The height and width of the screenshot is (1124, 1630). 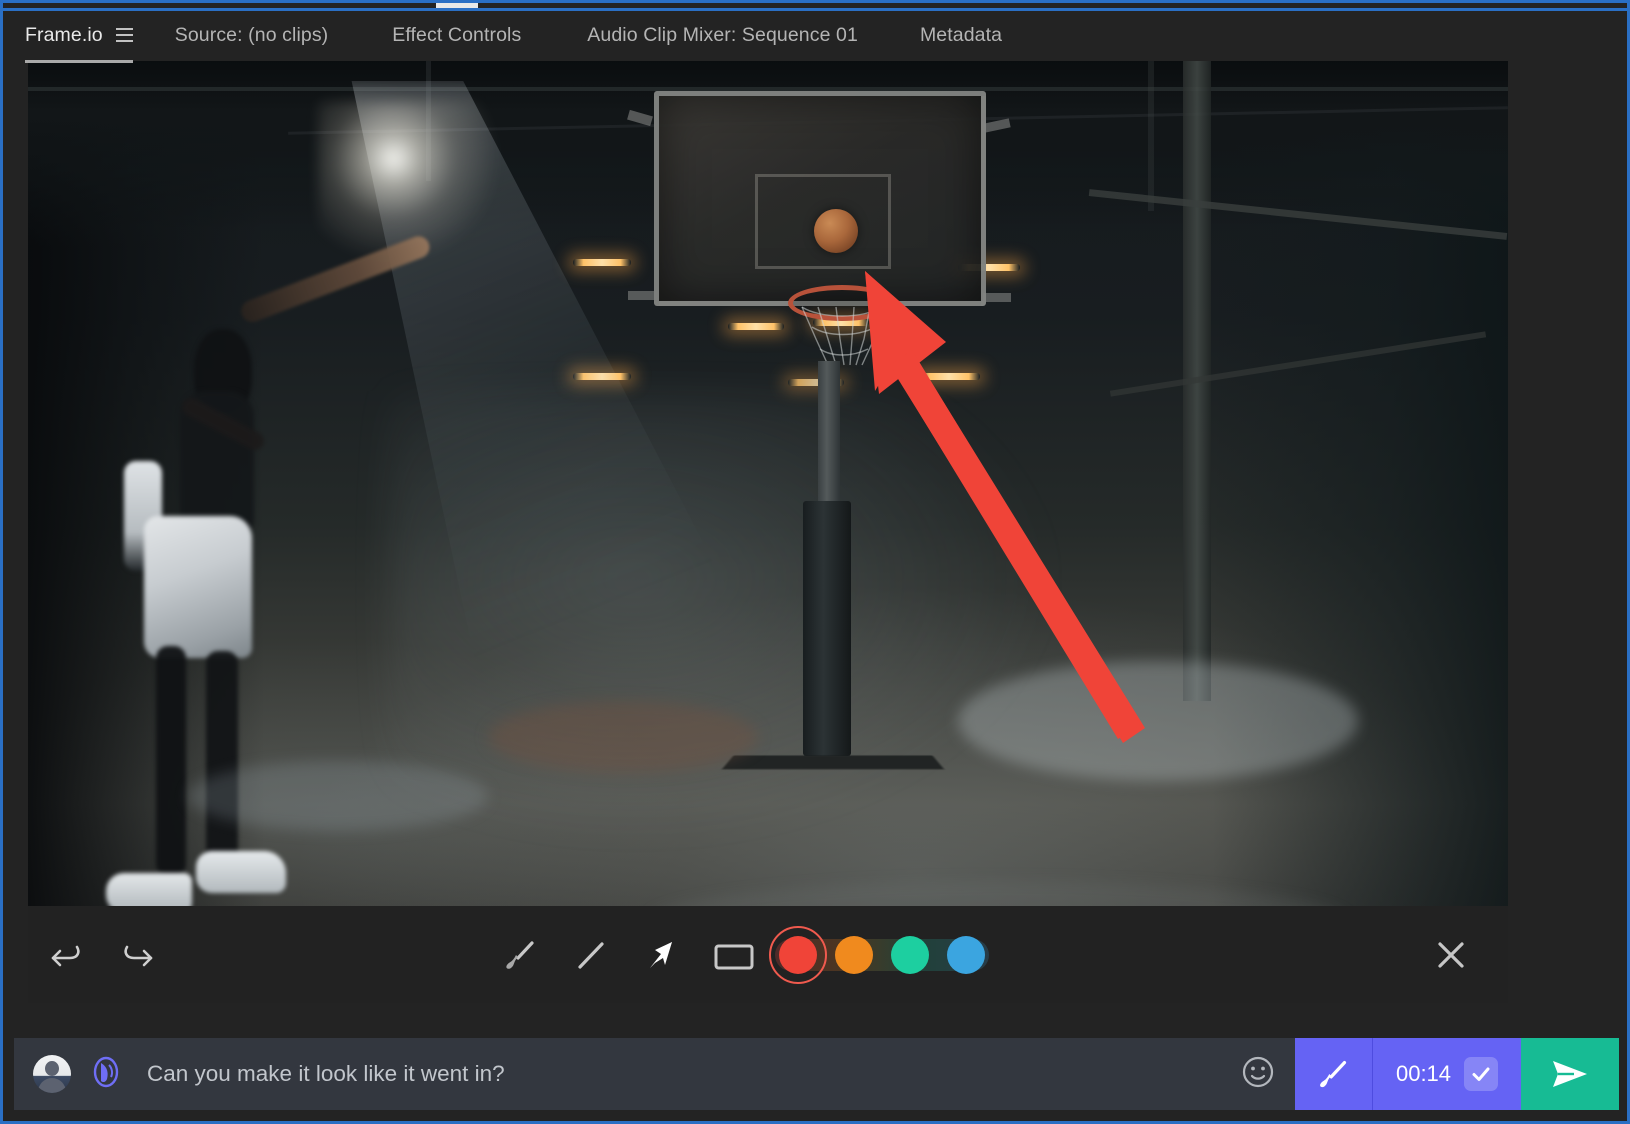 What do you see at coordinates (67, 955) in the screenshot?
I see `undo-button` at bounding box center [67, 955].